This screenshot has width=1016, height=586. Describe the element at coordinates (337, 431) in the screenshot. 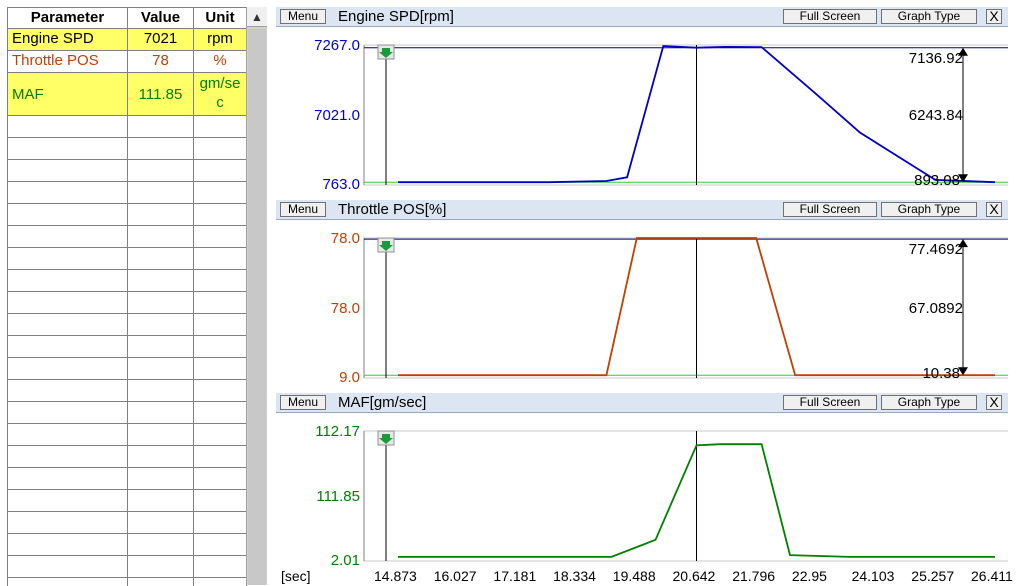

I see `y-tick-top: 112.17` at that location.